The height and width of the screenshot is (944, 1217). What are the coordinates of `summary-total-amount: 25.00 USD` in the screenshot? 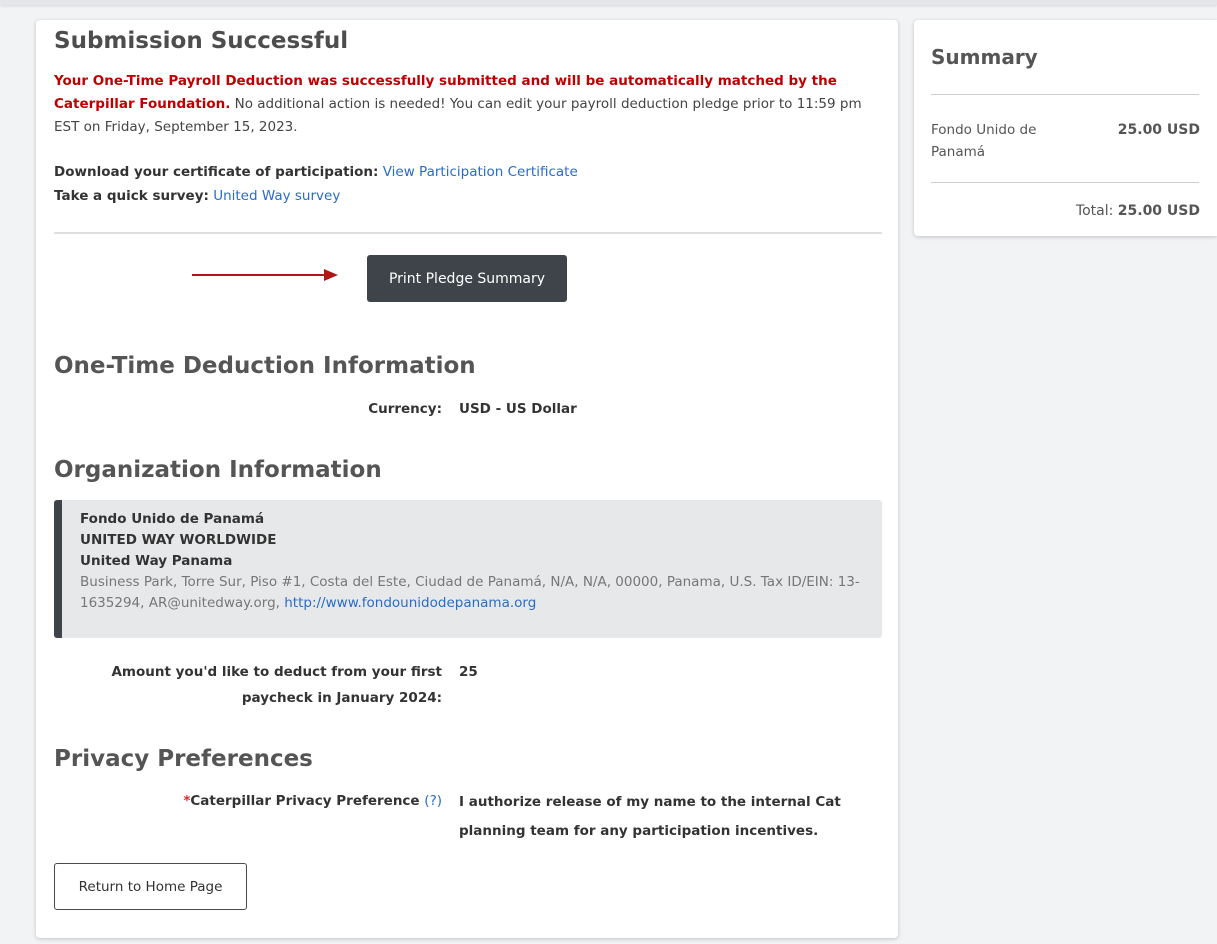 It's located at (1158, 211).